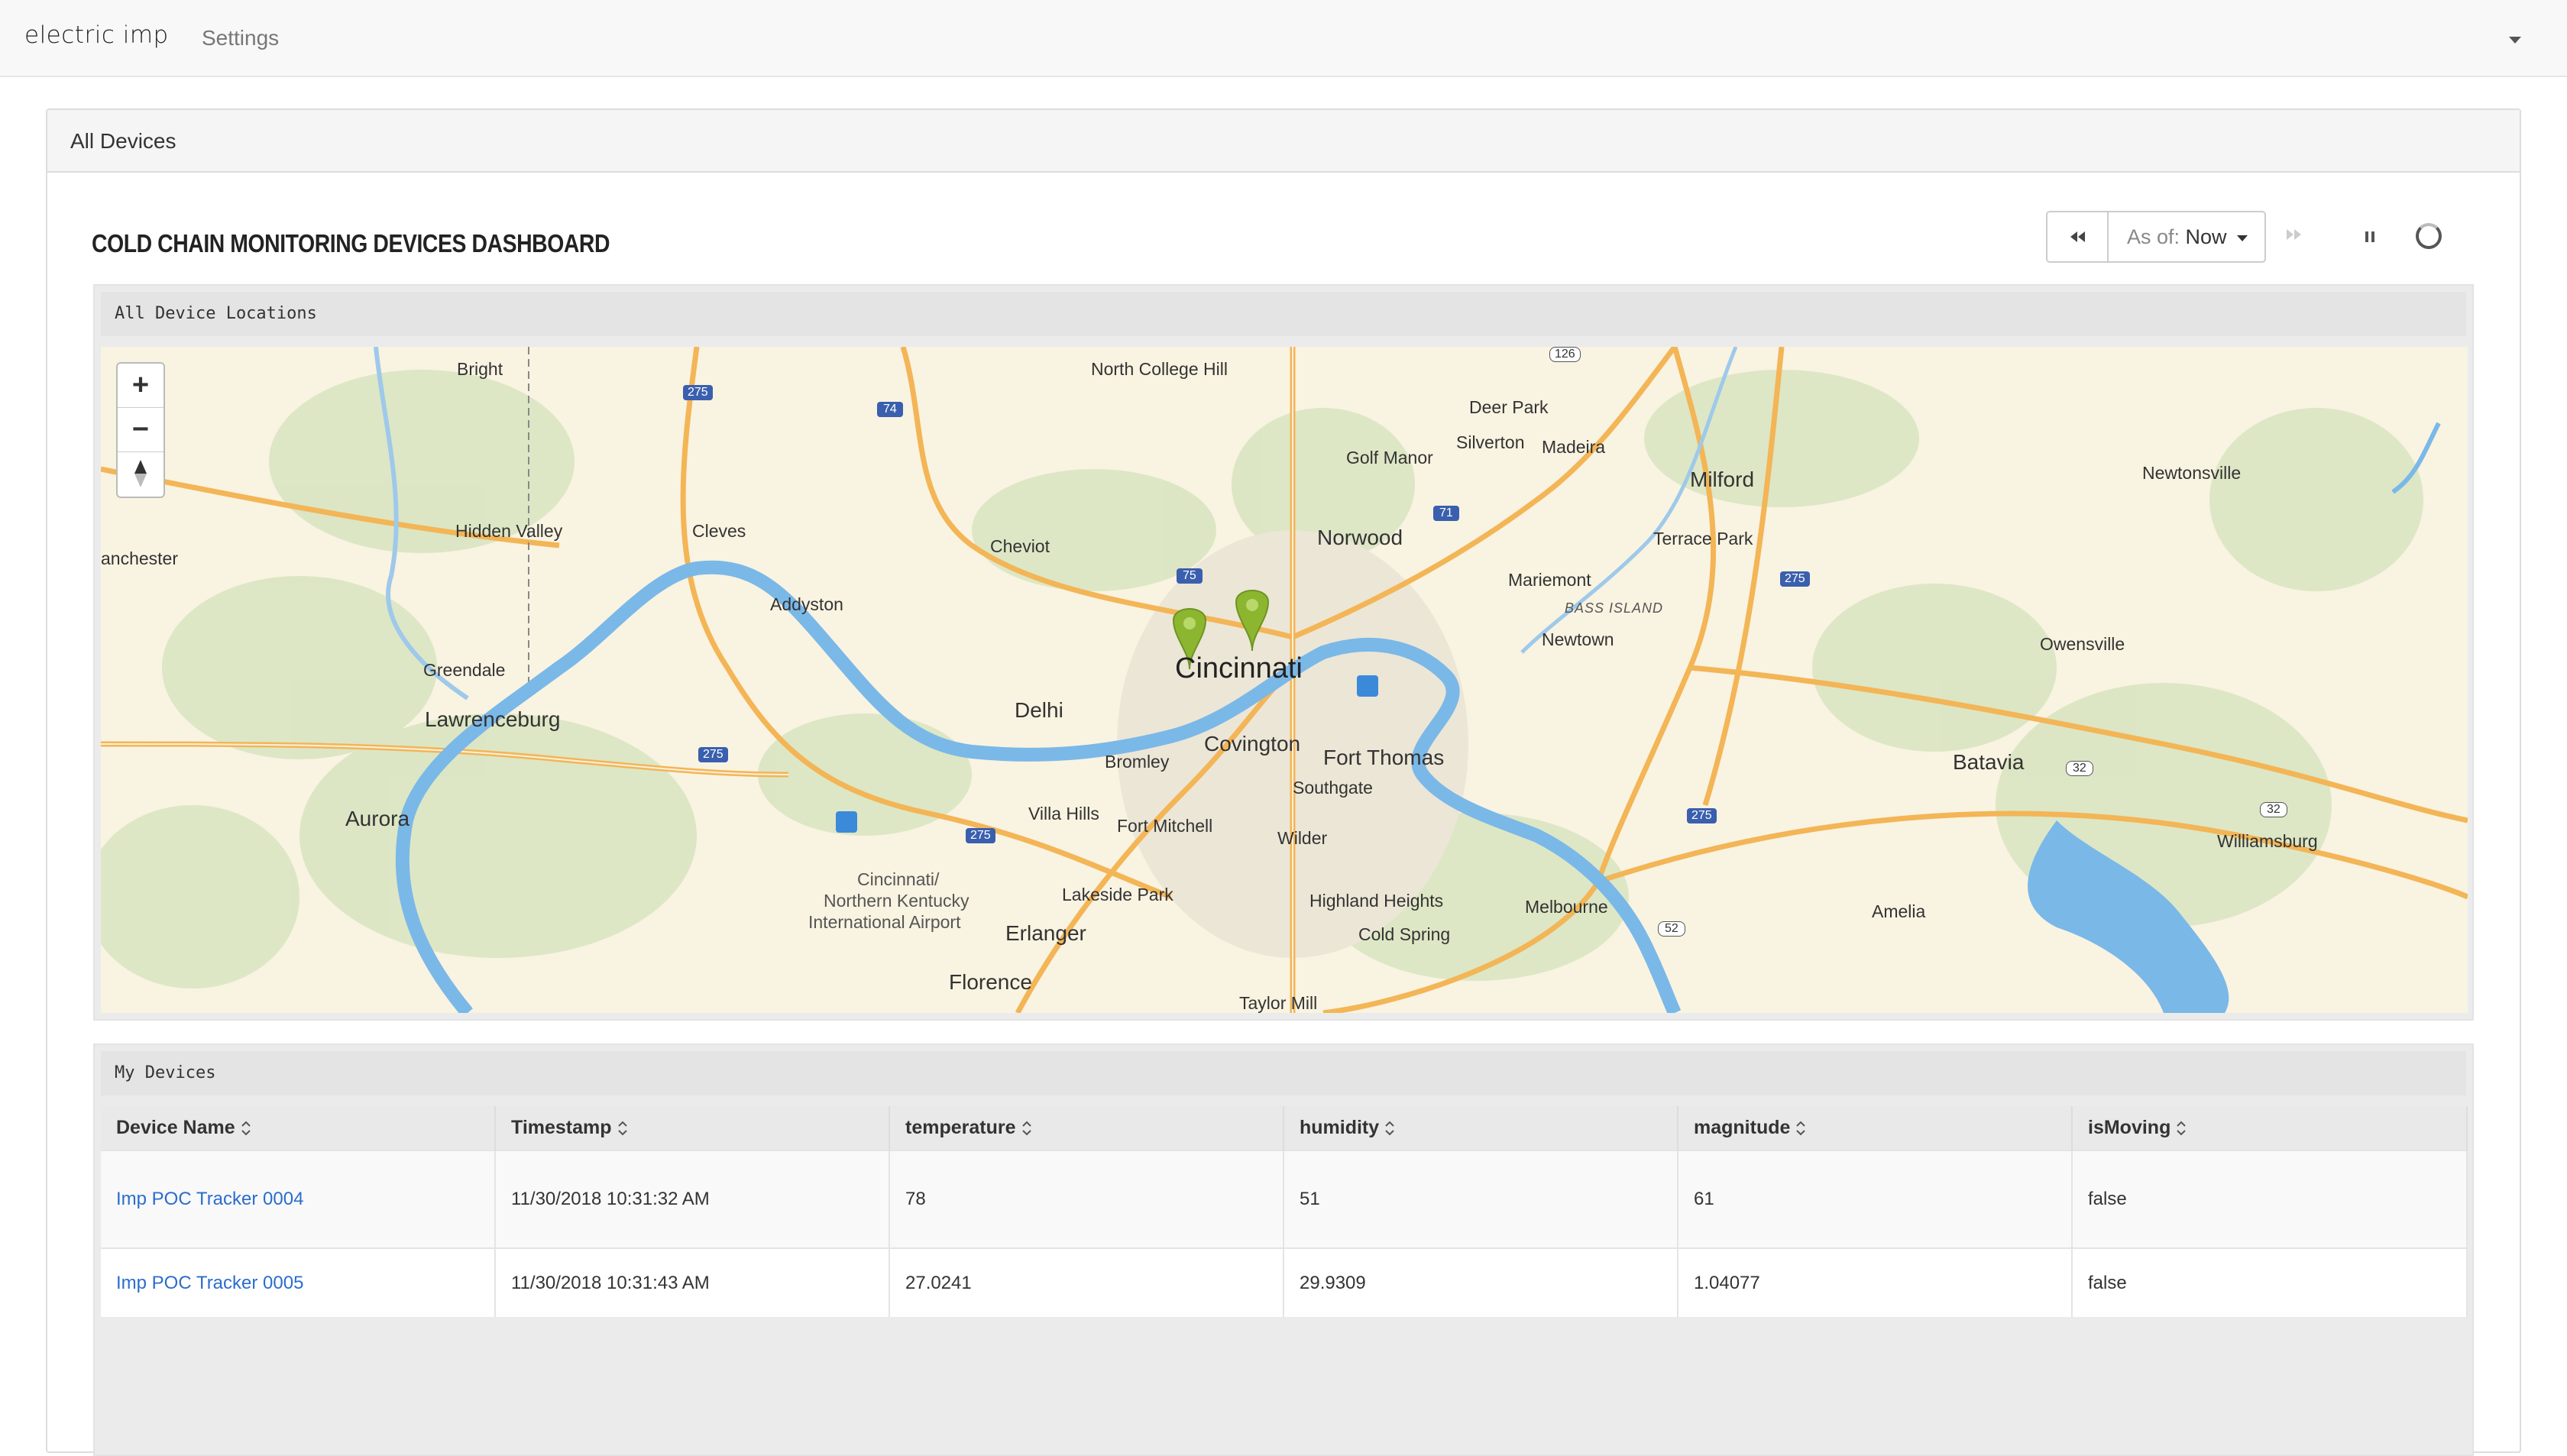  Describe the element at coordinates (990, 982) in the screenshot. I see `map-label: Florence` at that location.